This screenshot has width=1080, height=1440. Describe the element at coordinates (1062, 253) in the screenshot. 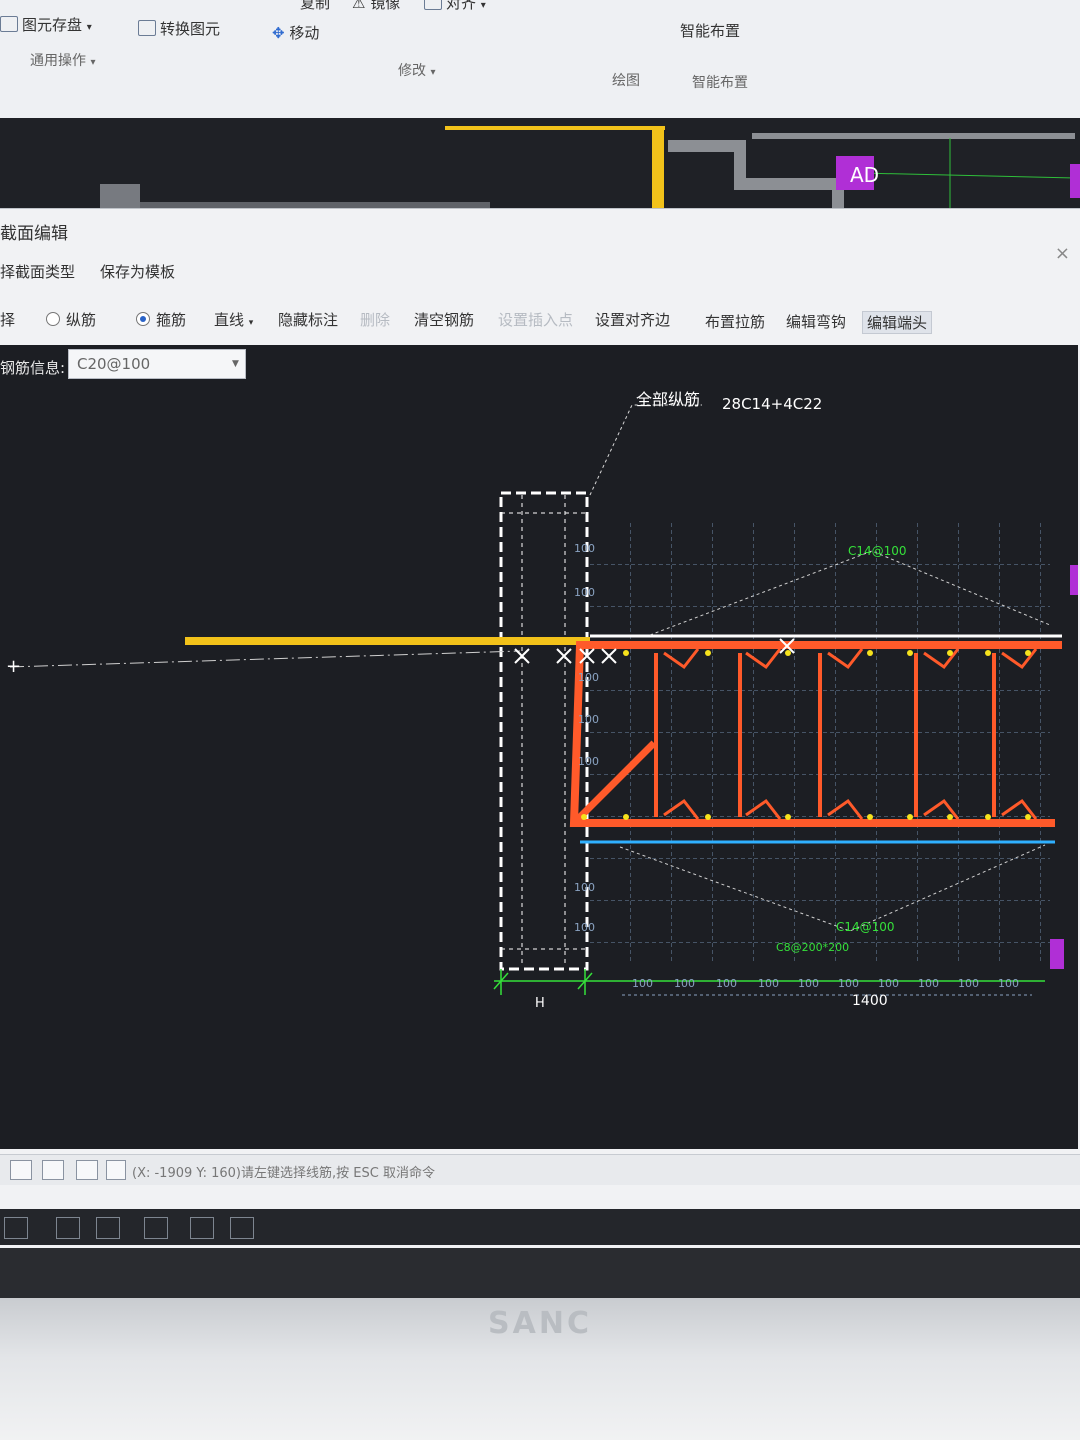

I see `close-icon: ×` at that location.